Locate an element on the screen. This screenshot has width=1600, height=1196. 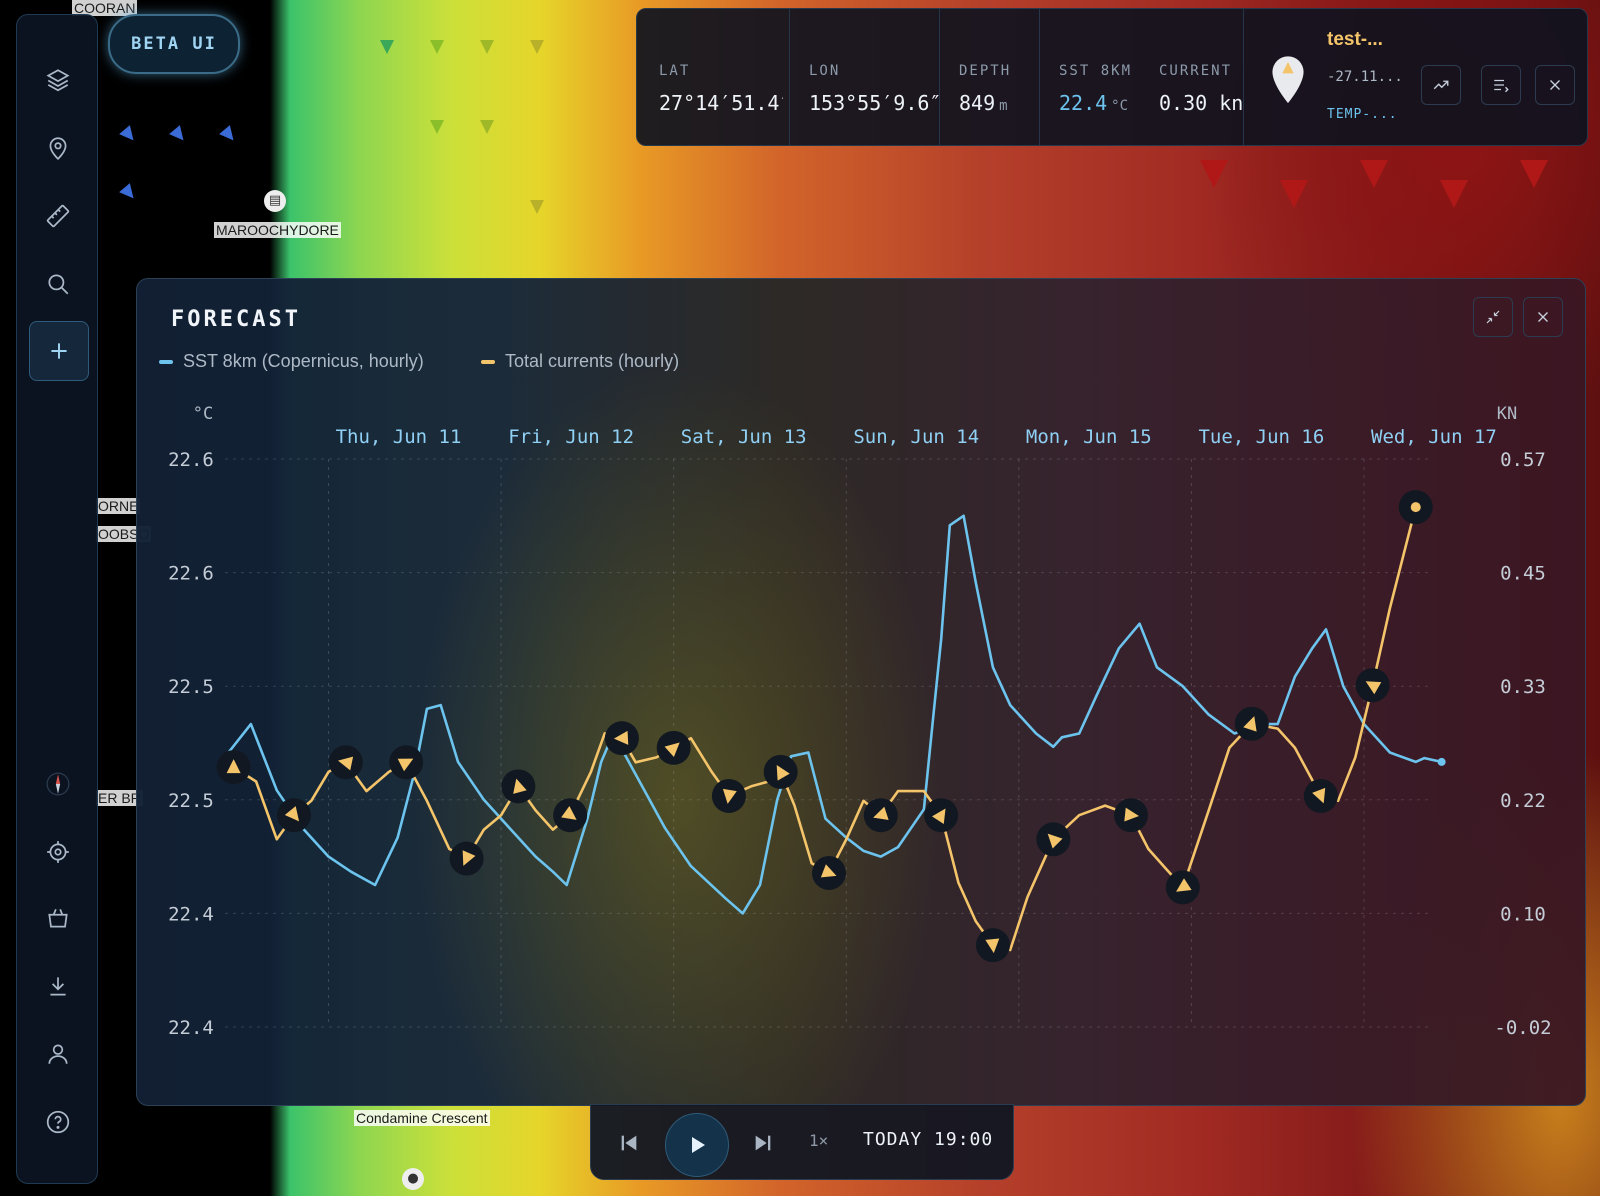
skip-back-button is located at coordinates (629, 1143).